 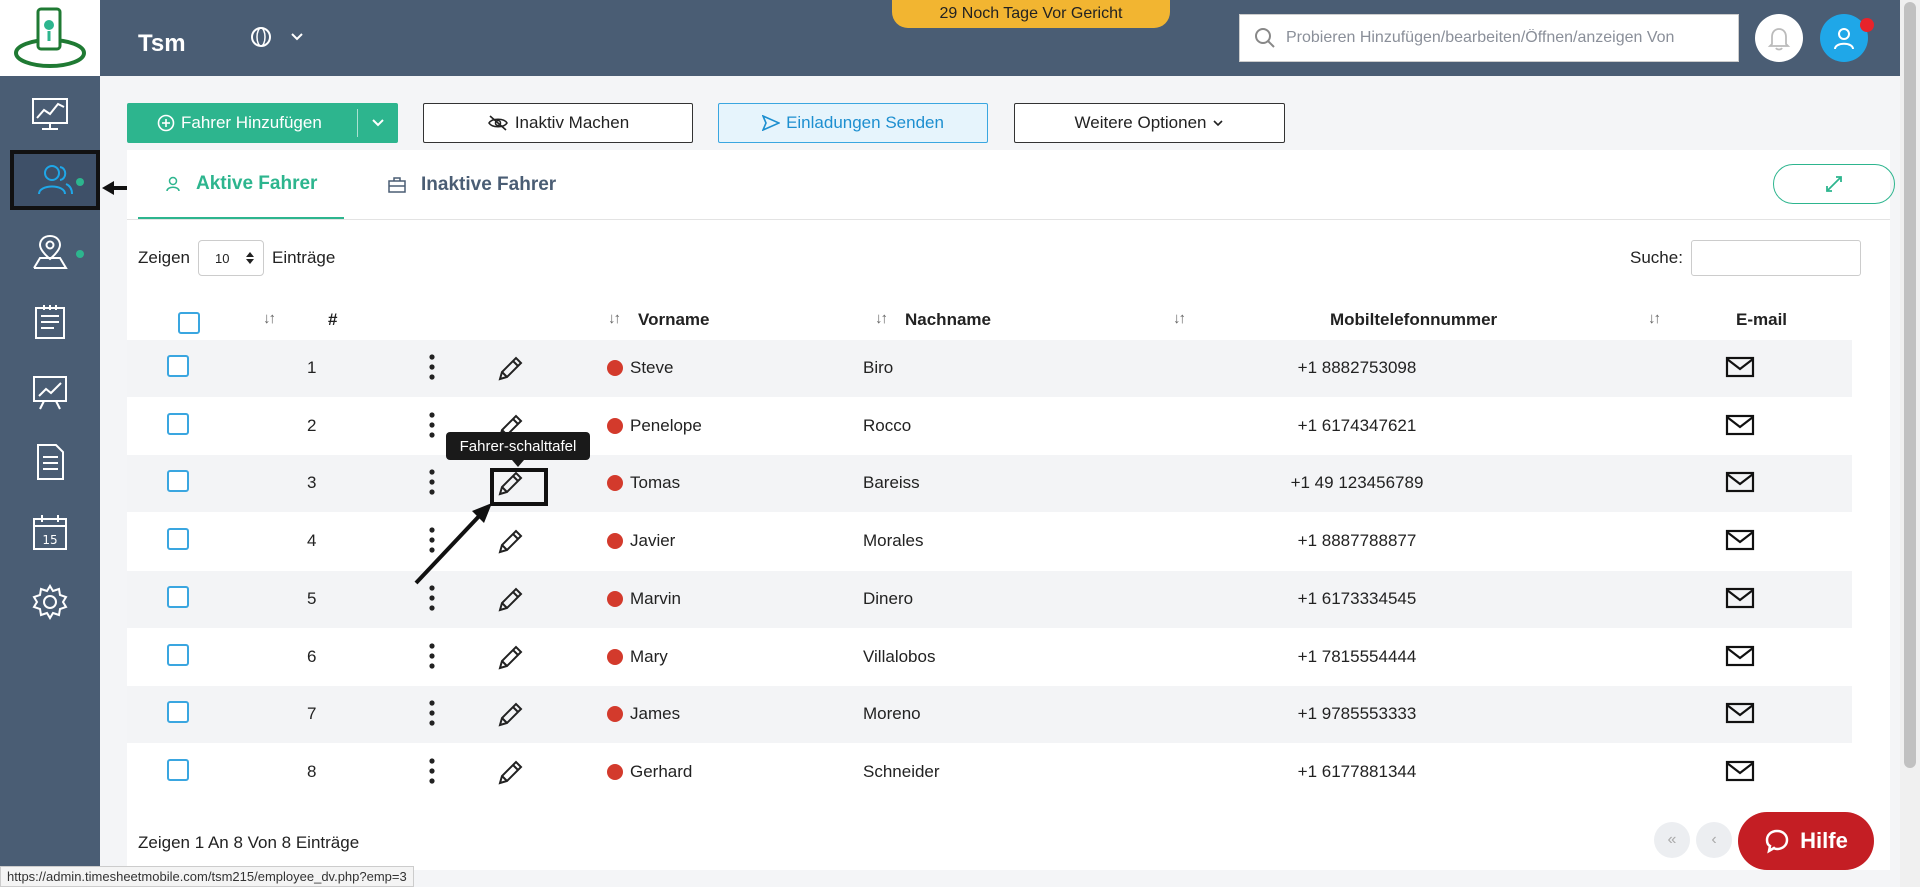 I want to click on page-scrollbar, so click(x=1910, y=443).